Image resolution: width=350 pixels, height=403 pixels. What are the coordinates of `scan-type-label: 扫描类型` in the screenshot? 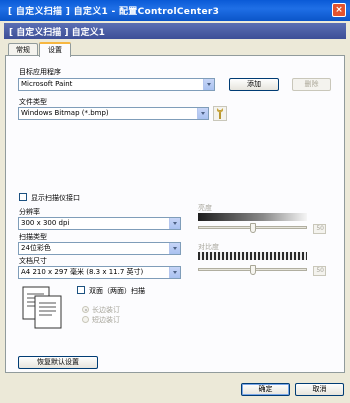 It's located at (33, 237).